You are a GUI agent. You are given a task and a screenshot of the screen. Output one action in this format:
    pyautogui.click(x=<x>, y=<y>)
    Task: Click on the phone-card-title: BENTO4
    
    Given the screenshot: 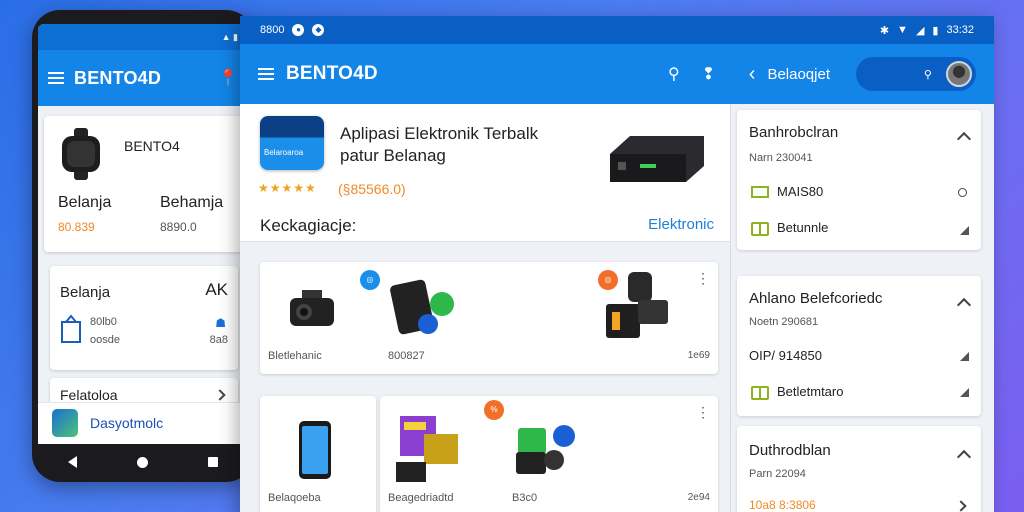 What is the action you would take?
    pyautogui.click(x=152, y=146)
    